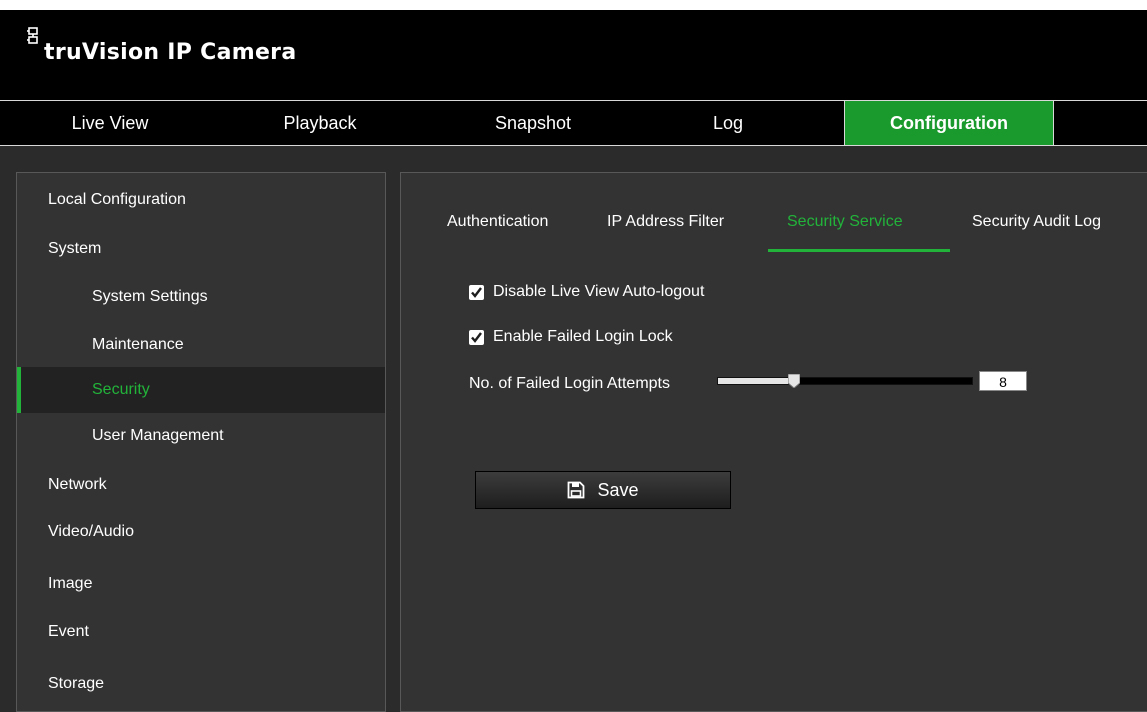 Image resolution: width=1147 pixels, height=712 pixels. What do you see at coordinates (845, 222) in the screenshot?
I see `tab-security-service: Security Service` at bounding box center [845, 222].